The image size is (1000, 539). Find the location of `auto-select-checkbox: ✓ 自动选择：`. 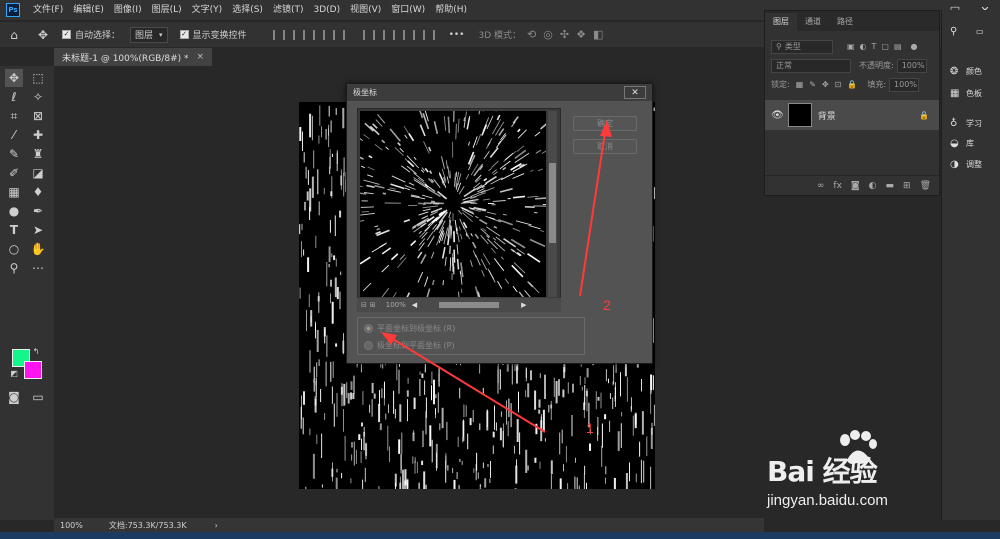

auto-select-checkbox: ✓ 自动选择： is located at coordinates (91, 35).